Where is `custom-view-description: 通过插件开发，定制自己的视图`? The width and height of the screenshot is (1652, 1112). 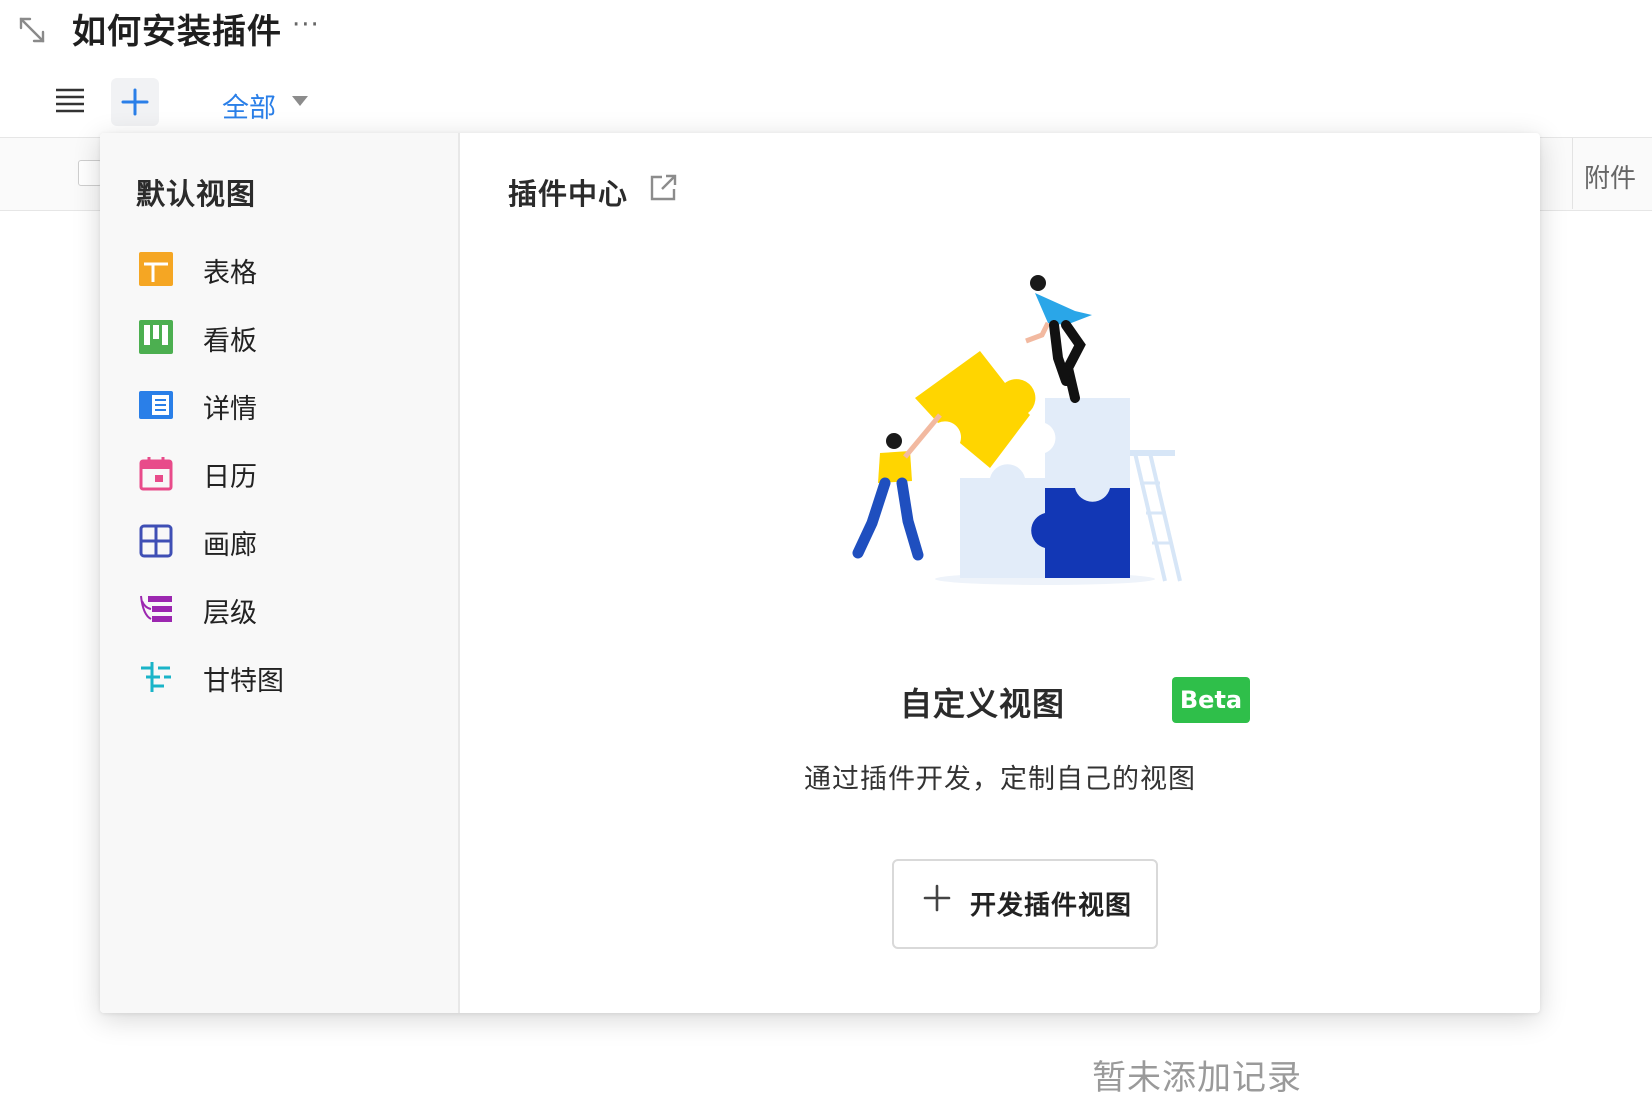
custom-view-description: 通过插件开发，定制自己的视图 is located at coordinates (1000, 779).